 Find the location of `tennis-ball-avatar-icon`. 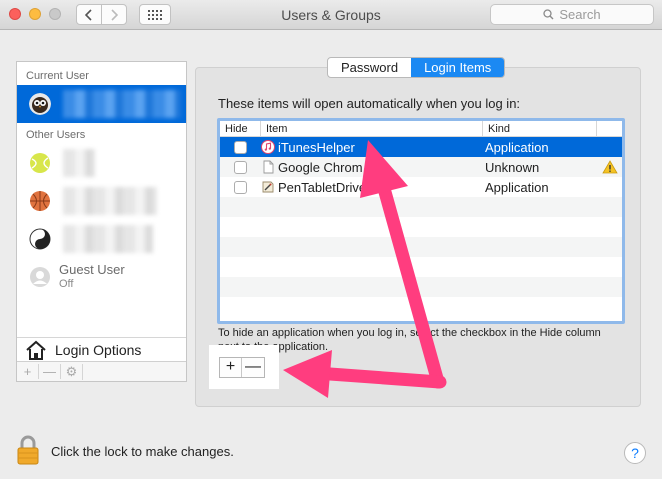

tennis-ball-avatar-icon is located at coordinates (40, 163).